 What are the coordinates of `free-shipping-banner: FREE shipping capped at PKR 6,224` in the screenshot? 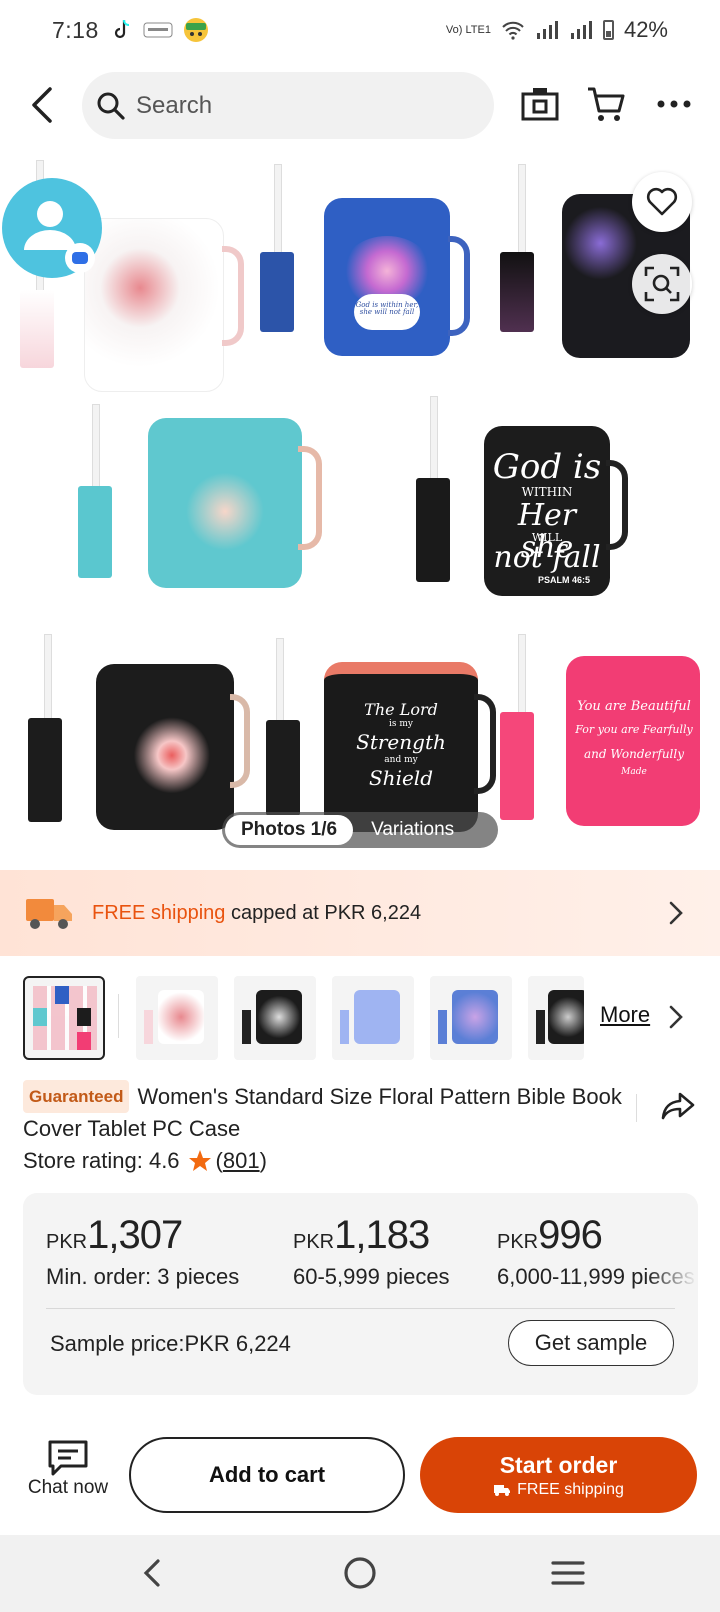 It's located at (360, 913).